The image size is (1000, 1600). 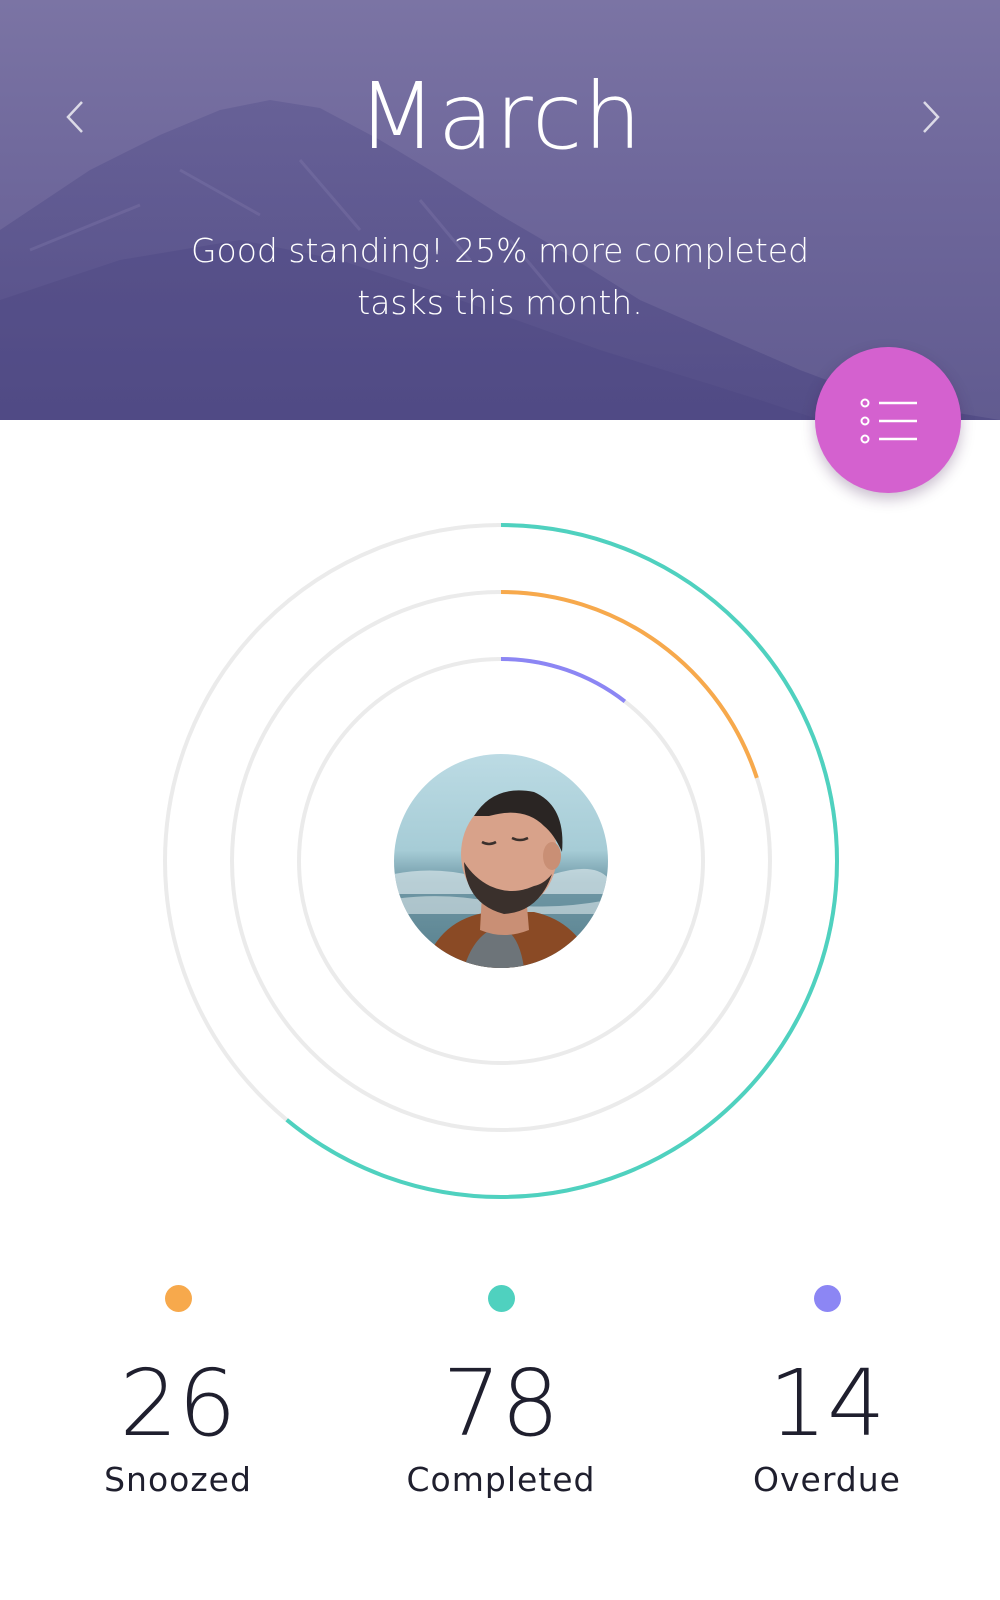 What do you see at coordinates (178, 1298) in the screenshot?
I see `snoozed-legend-dot` at bounding box center [178, 1298].